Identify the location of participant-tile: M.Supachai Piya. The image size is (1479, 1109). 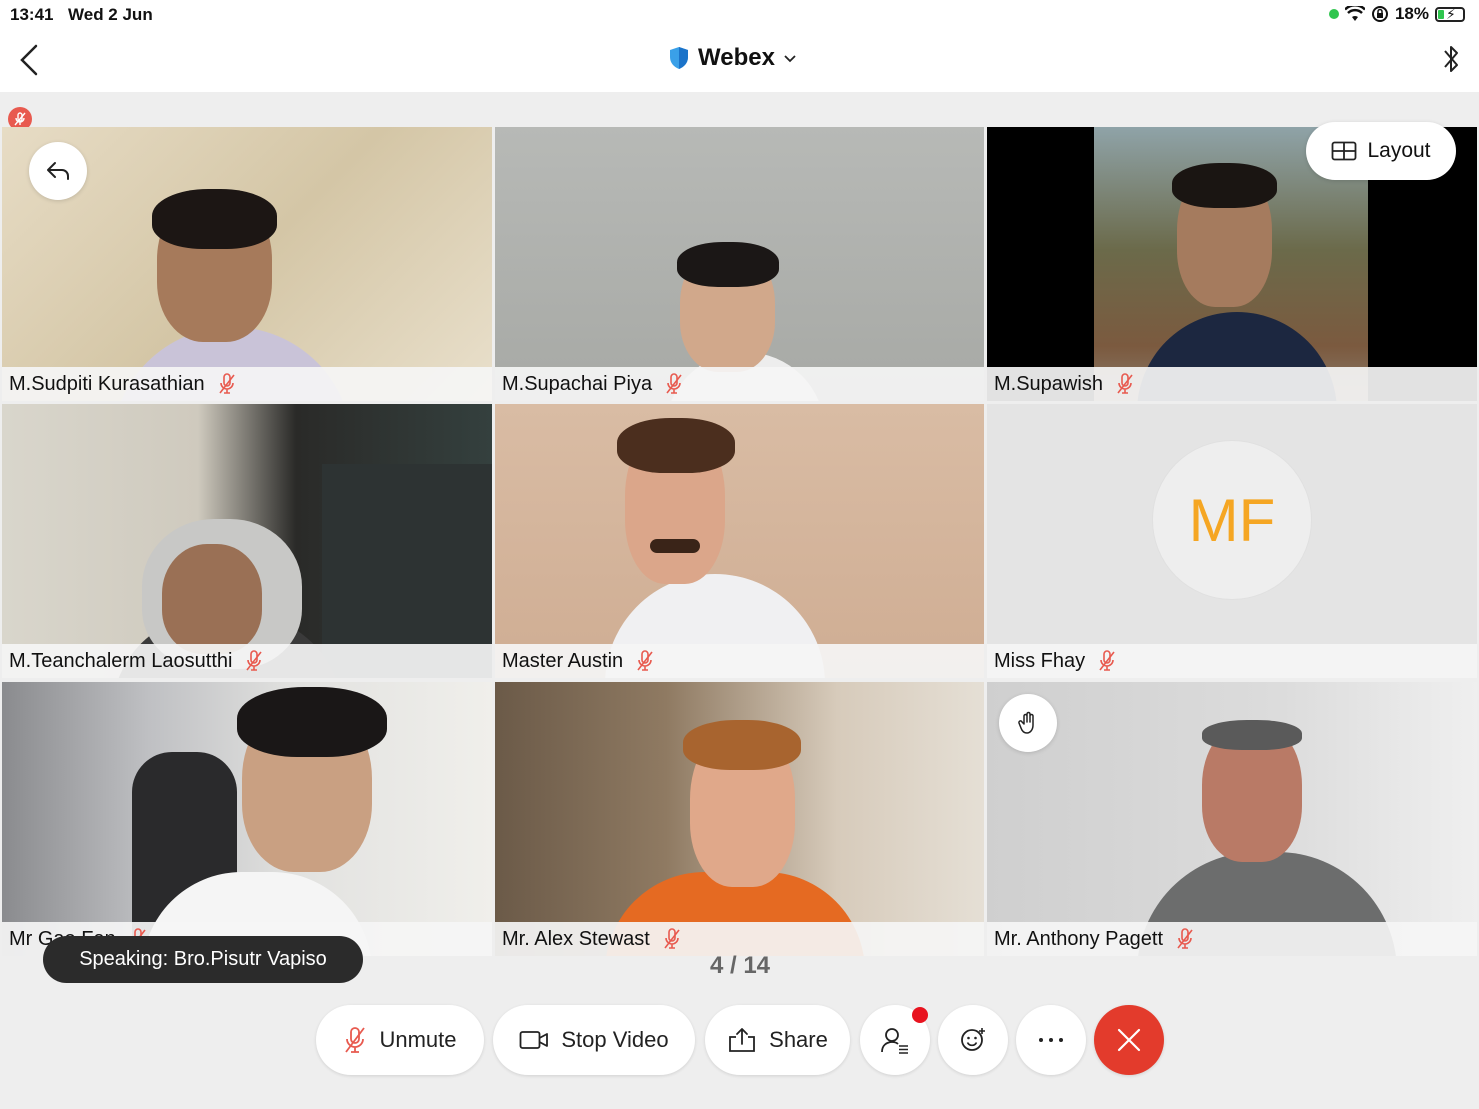
(739, 264).